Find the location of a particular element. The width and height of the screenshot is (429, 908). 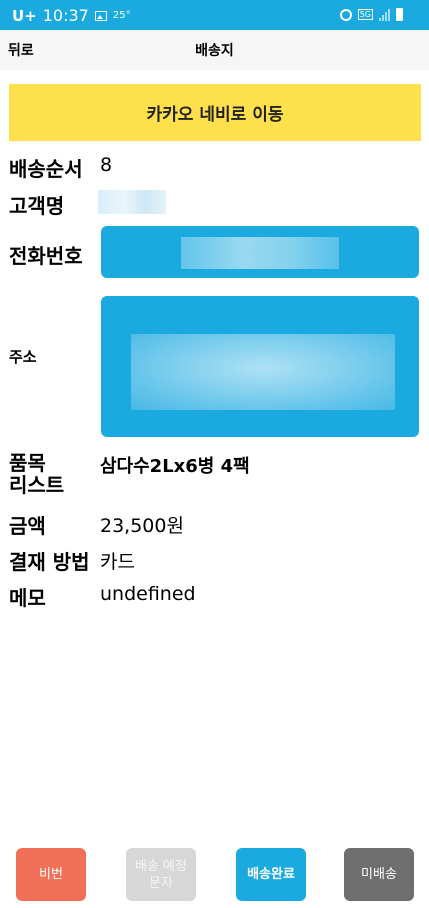

page-title: 배송지 is located at coordinates (214, 51).